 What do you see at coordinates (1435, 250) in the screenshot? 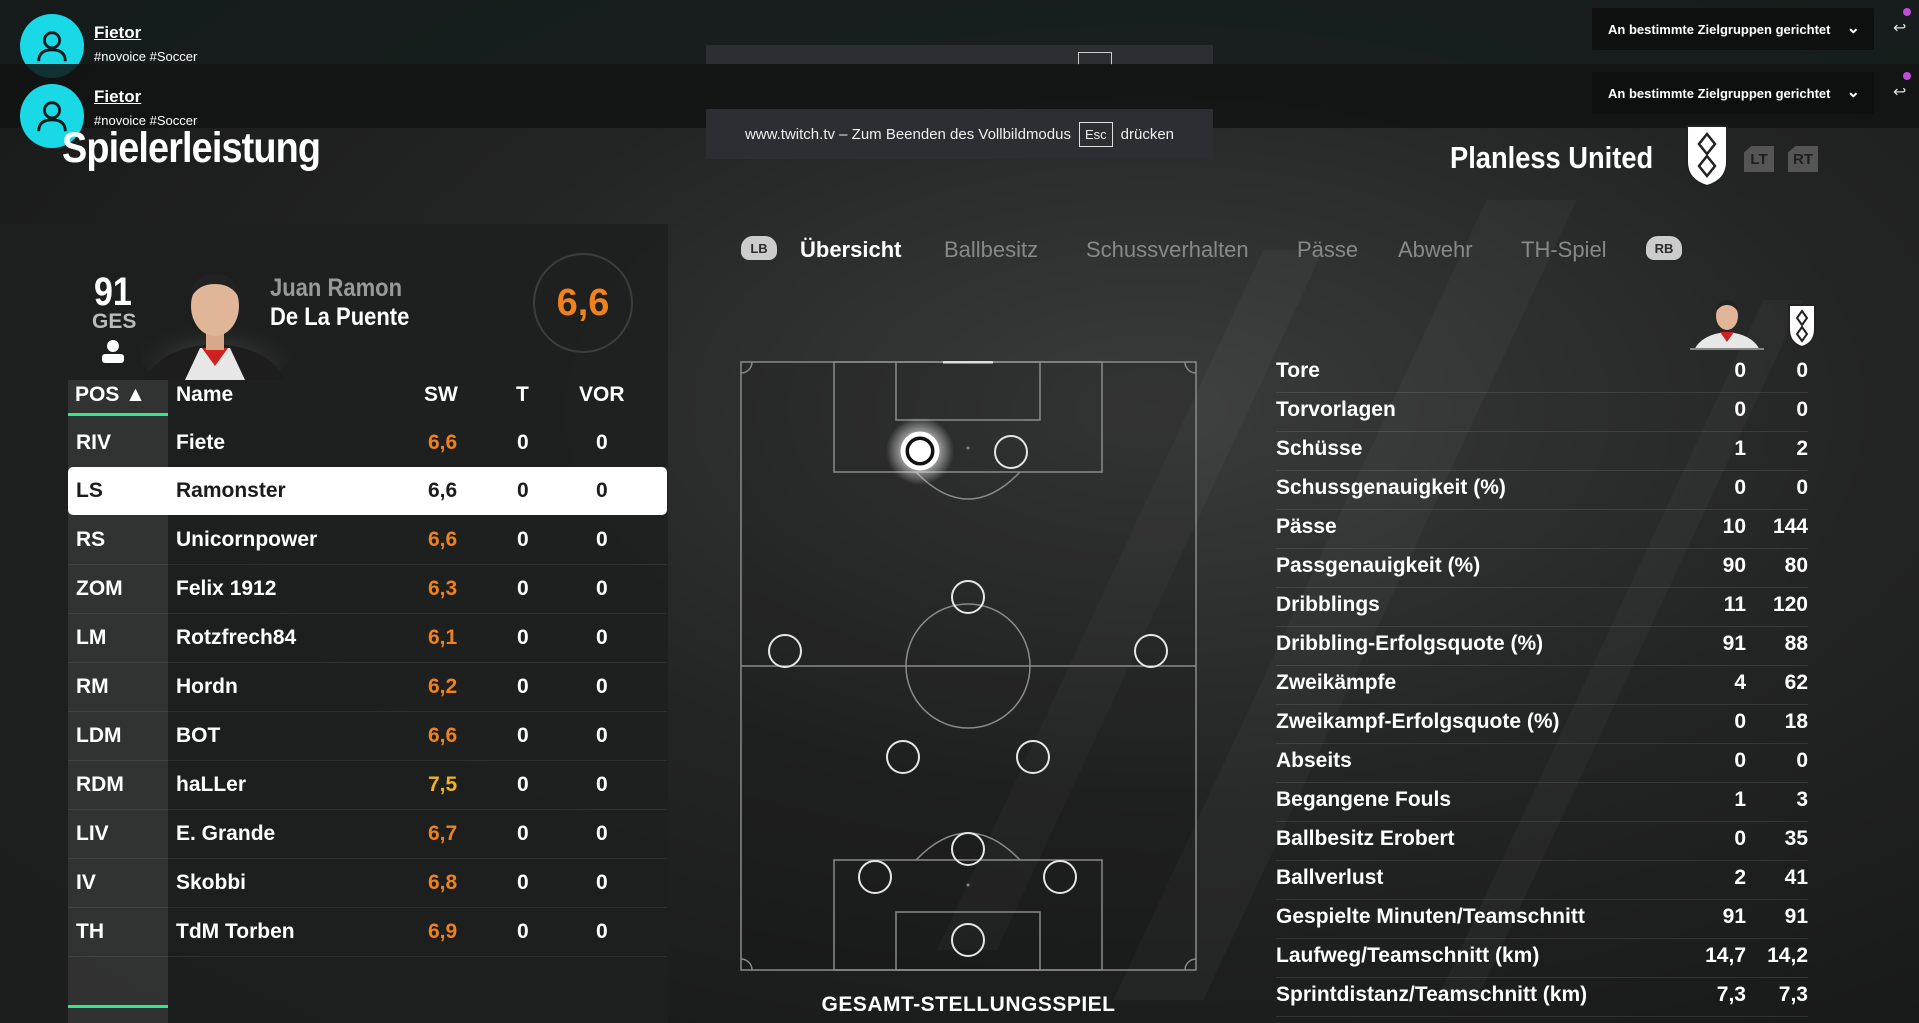
I see `tab-abwehr: Abwehr` at bounding box center [1435, 250].